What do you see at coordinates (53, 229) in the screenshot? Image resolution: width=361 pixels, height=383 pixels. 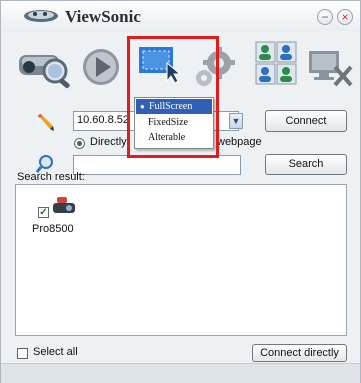 I see `device-name: Pro8500` at bounding box center [53, 229].